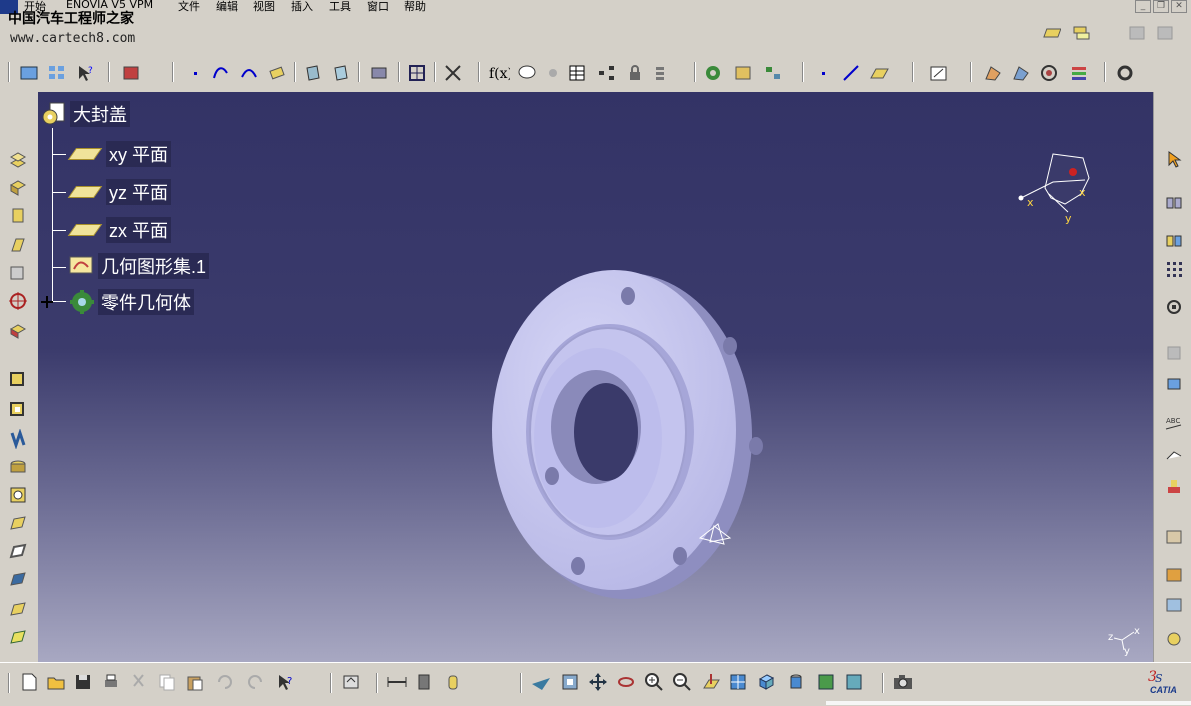  What do you see at coordinates (18, 439) in the screenshot?
I see `draft-icon` at bounding box center [18, 439].